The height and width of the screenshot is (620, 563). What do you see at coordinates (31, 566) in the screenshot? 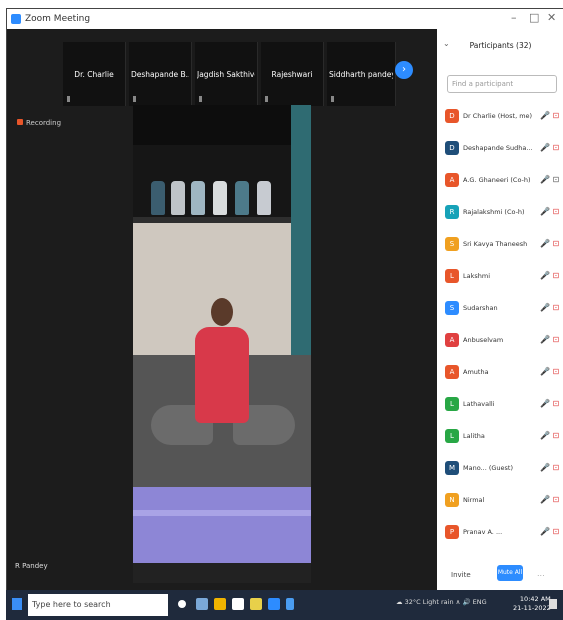
I see `self-view-name: R Pandey` at bounding box center [31, 566].